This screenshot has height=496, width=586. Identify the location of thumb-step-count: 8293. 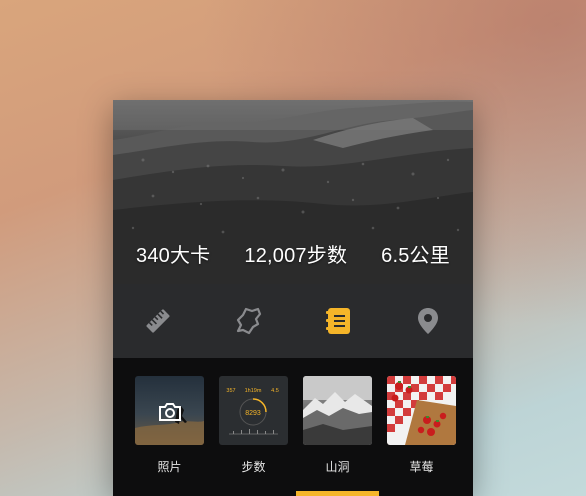
(253, 413).